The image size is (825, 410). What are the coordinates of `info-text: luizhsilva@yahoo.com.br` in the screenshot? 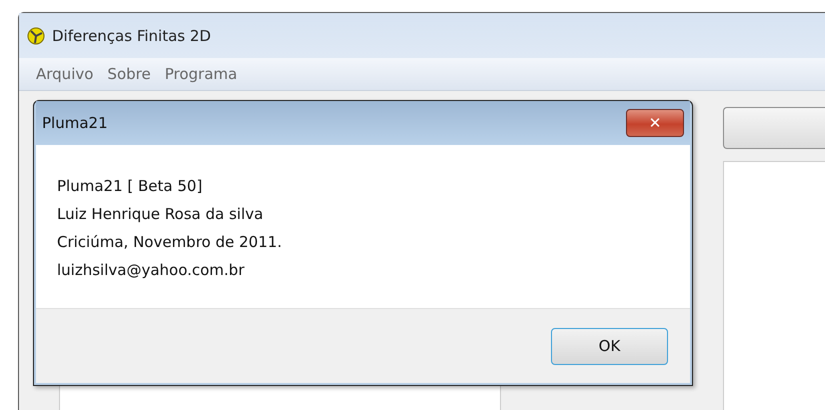 It's located at (151, 270).